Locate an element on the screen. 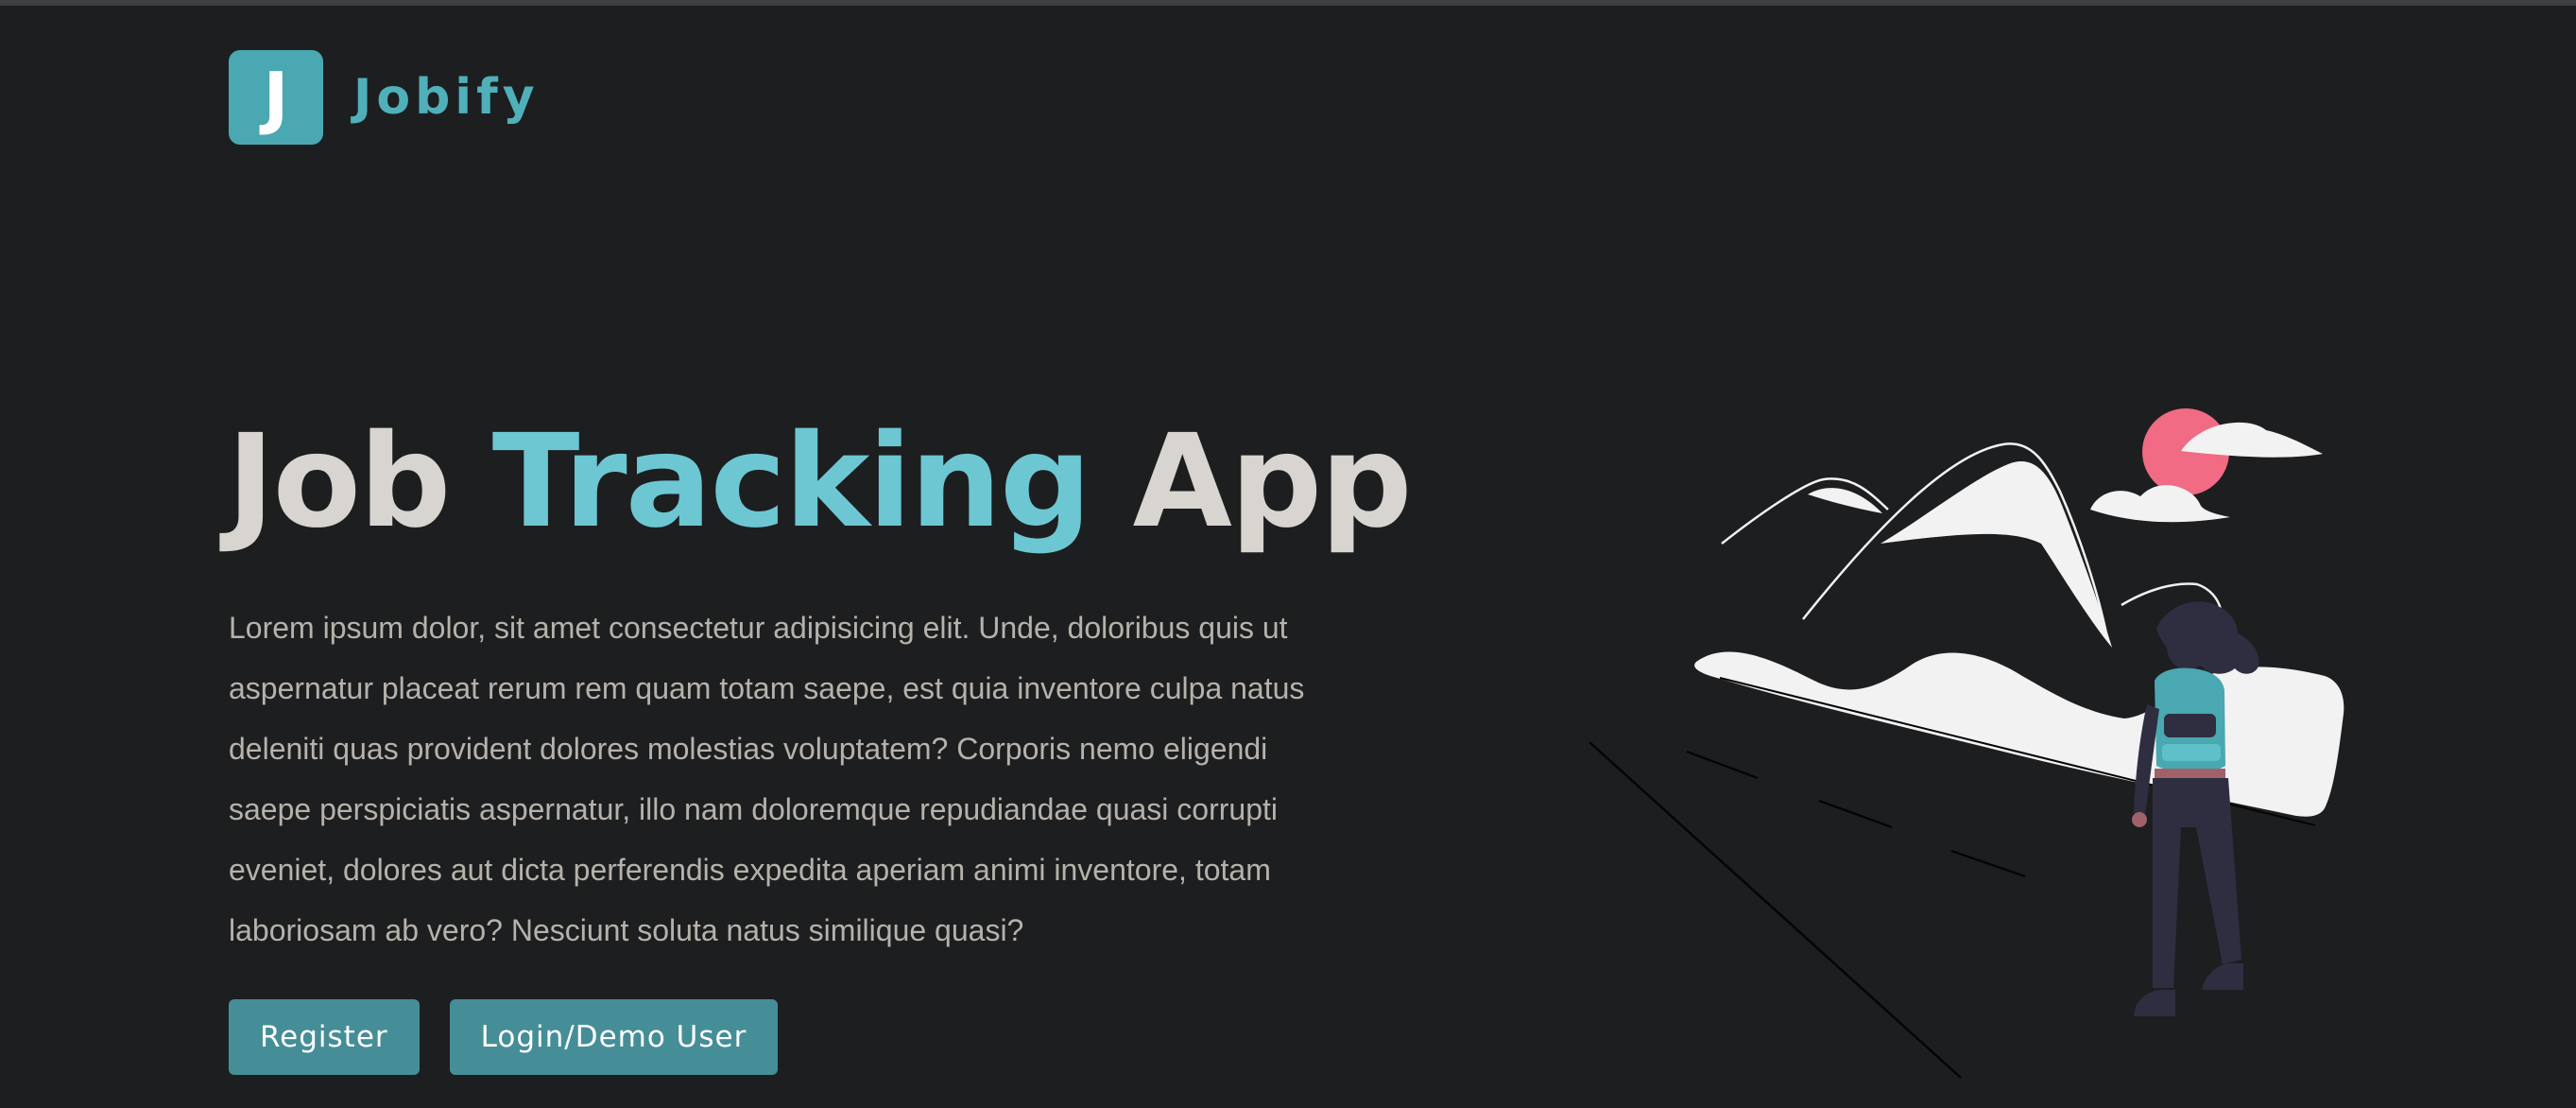 Image resolution: width=2576 pixels, height=1108 pixels. page-title: Job Tracking App is located at coordinates (820, 482).